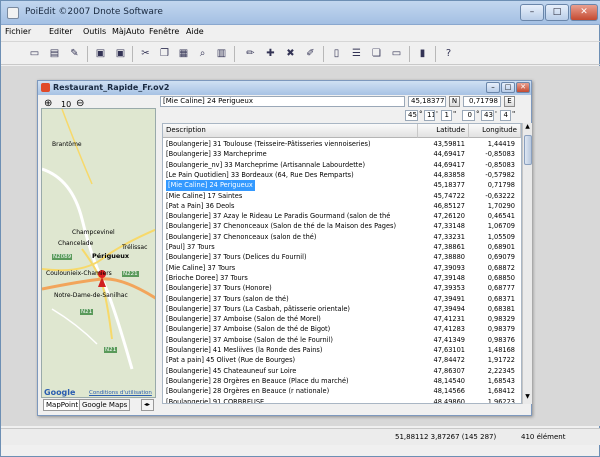  Describe the element at coordinates (300, 436) in the screenshot. I see `status-bar: 51,88112 3,87267 (145 287) 410 élément` at that location.